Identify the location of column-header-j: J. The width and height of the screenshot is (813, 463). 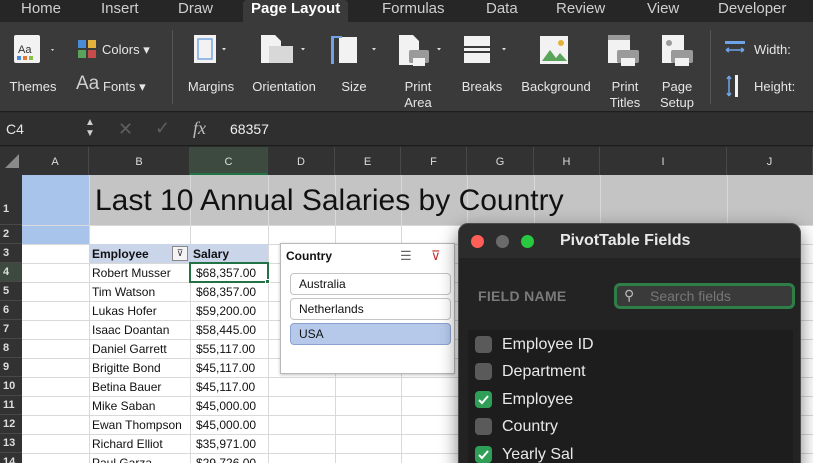
(770, 161).